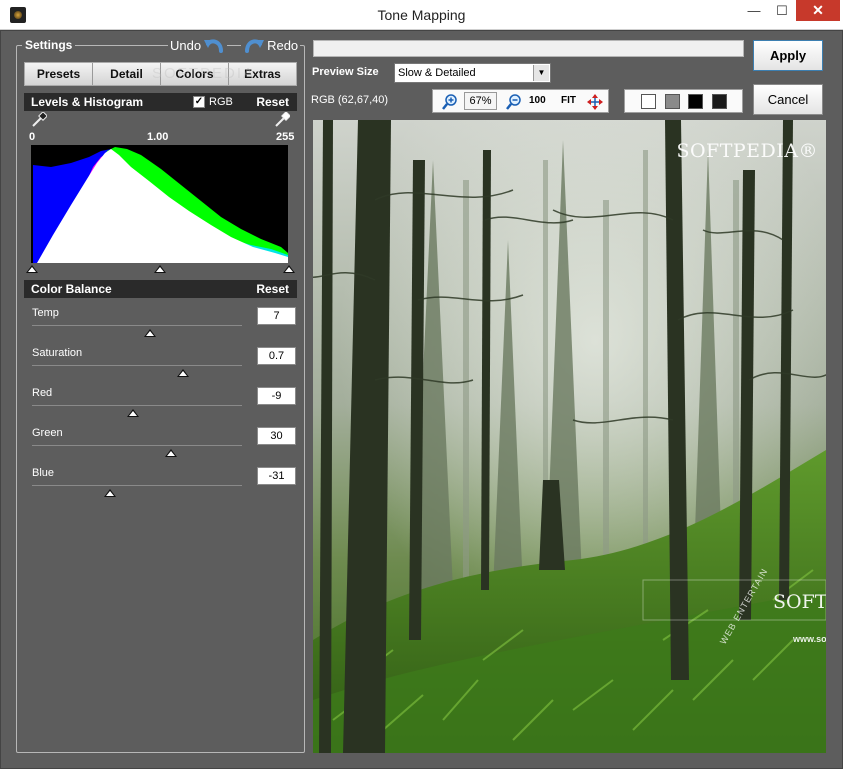  Describe the element at coordinates (782, 10) in the screenshot. I see `maximize-button: ☐` at that location.